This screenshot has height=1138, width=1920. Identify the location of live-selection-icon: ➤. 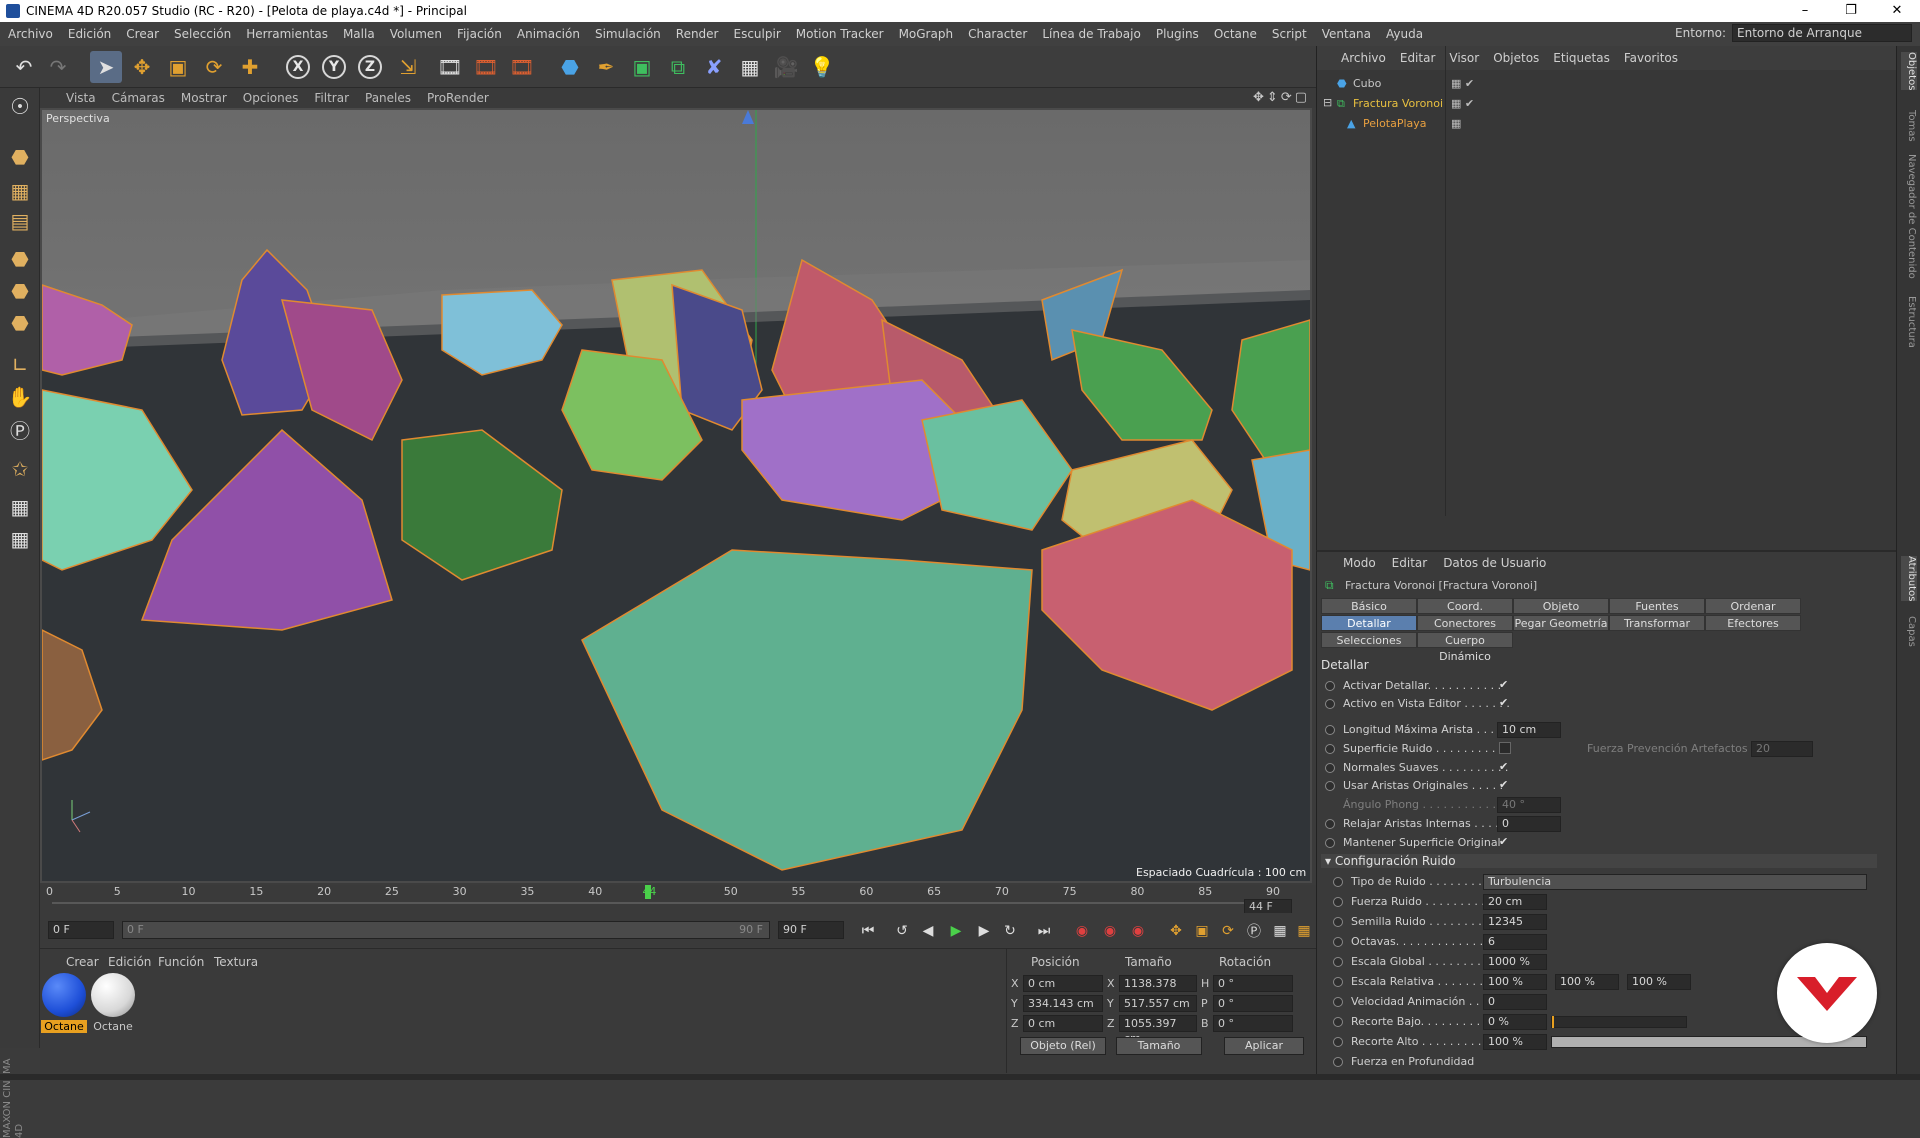
(106, 67).